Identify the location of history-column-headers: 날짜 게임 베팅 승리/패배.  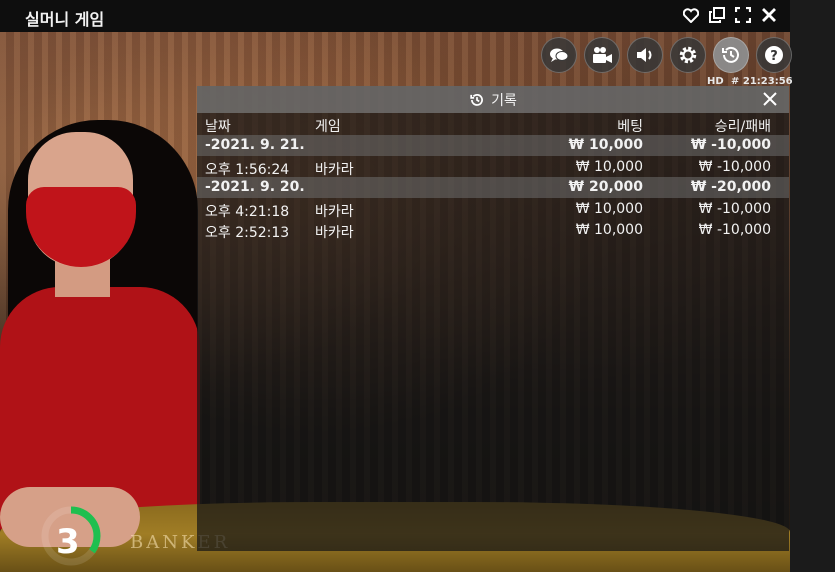
(493, 124).